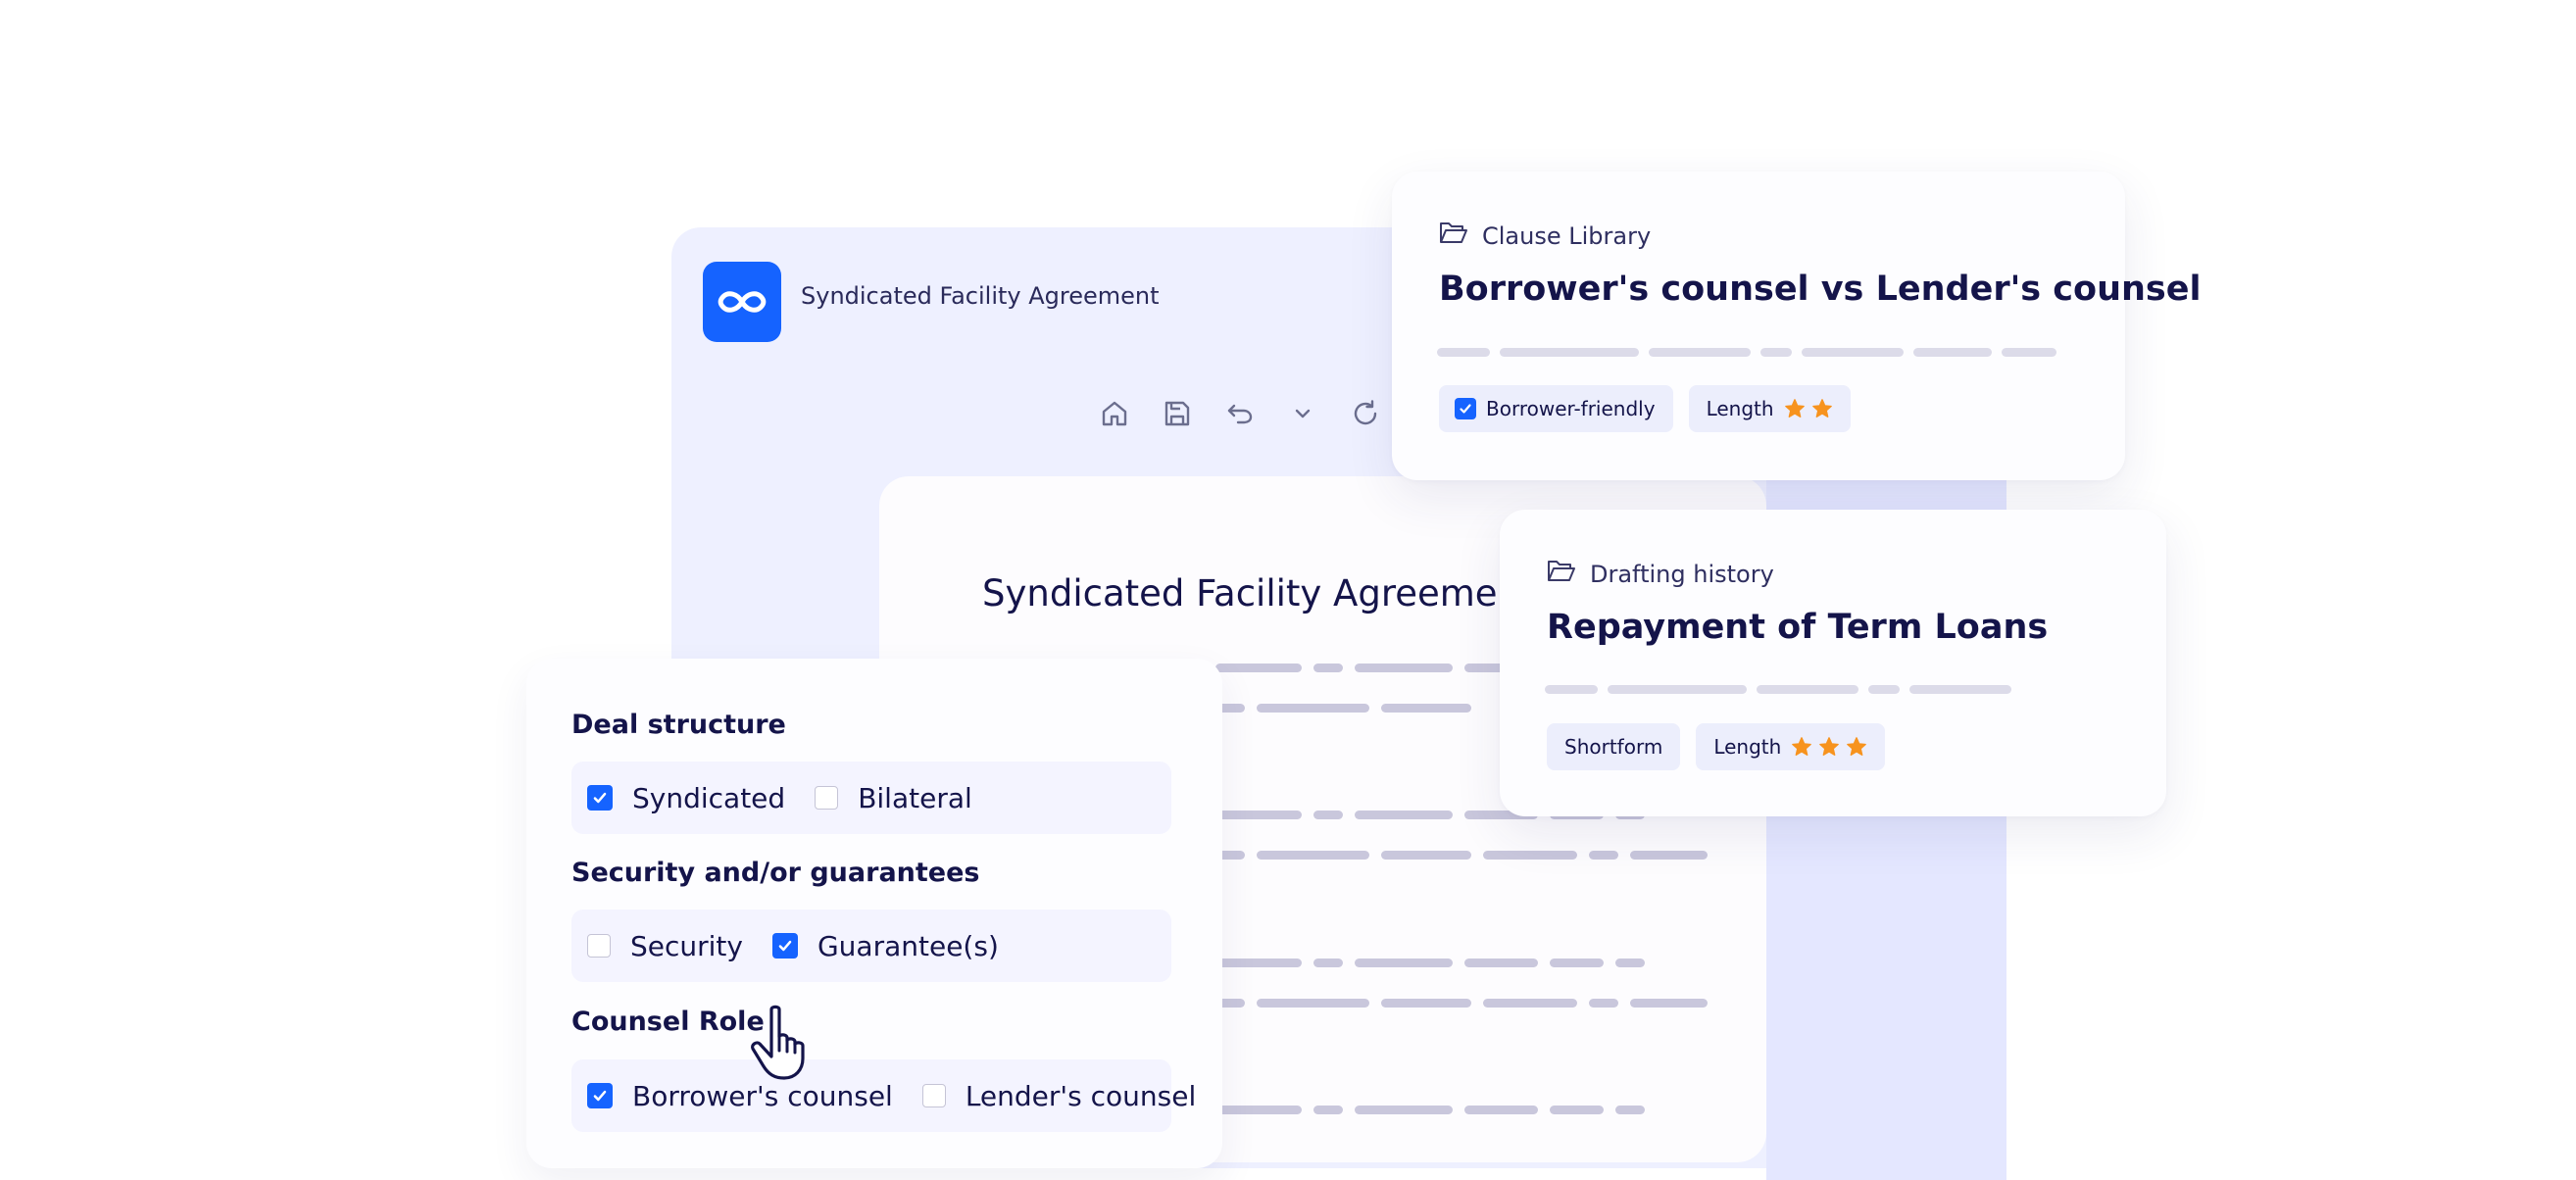 This screenshot has height=1180, width=2576. Describe the element at coordinates (1561, 574) in the screenshot. I see `folder-open-icon` at that location.